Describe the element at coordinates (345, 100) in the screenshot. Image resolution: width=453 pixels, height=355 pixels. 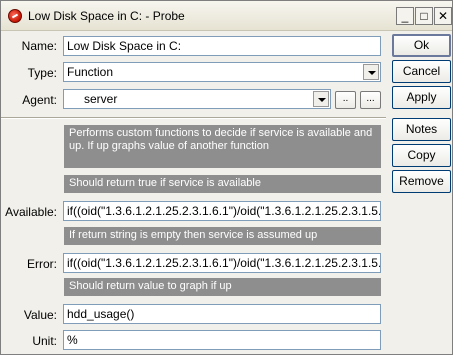
I see `agent-browse-button: ..` at that location.